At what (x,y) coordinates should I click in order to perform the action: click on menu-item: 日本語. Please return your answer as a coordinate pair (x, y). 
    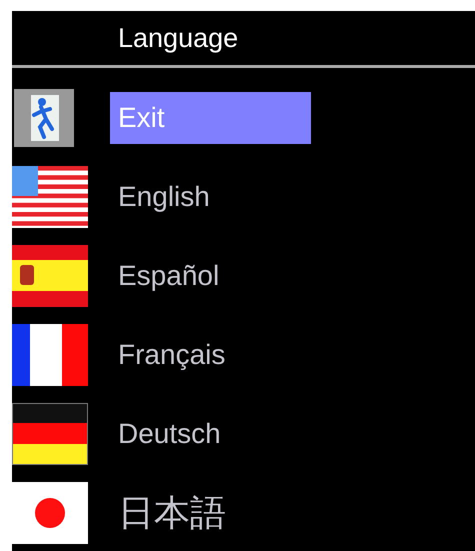
    Looking at the image, I should click on (210, 513).